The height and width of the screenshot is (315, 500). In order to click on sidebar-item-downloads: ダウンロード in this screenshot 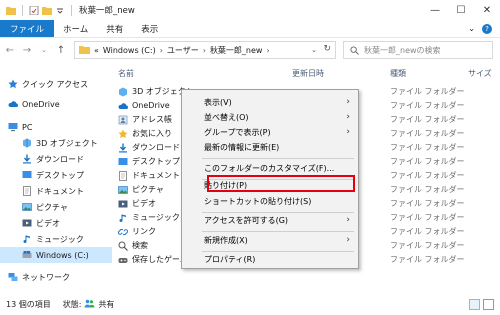, I will do `click(53, 159)`.